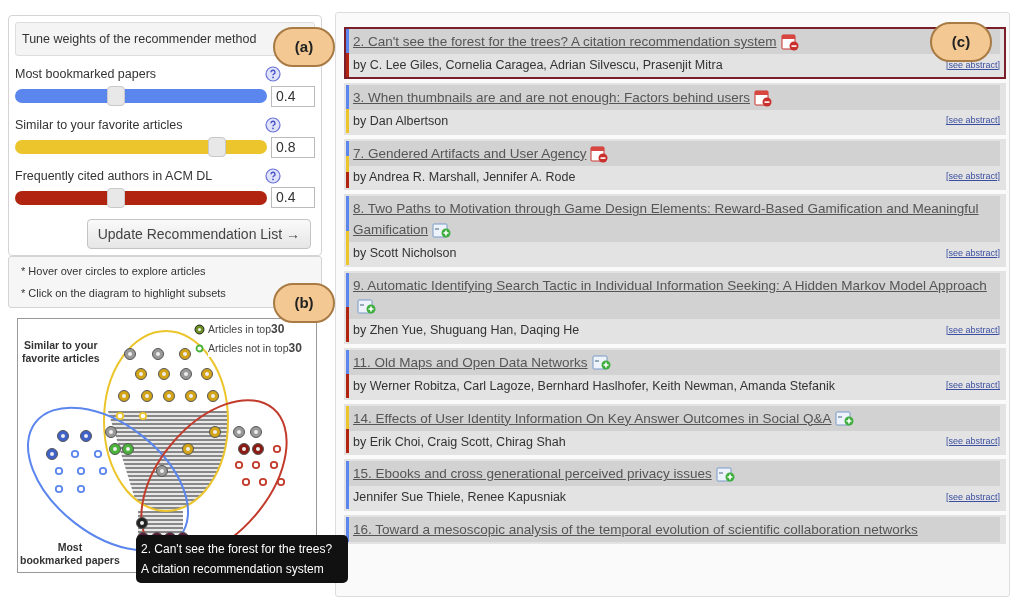 The height and width of the screenshot is (597, 1010). What do you see at coordinates (293, 147) in the screenshot?
I see `weight-value-field: 0.8` at bounding box center [293, 147].